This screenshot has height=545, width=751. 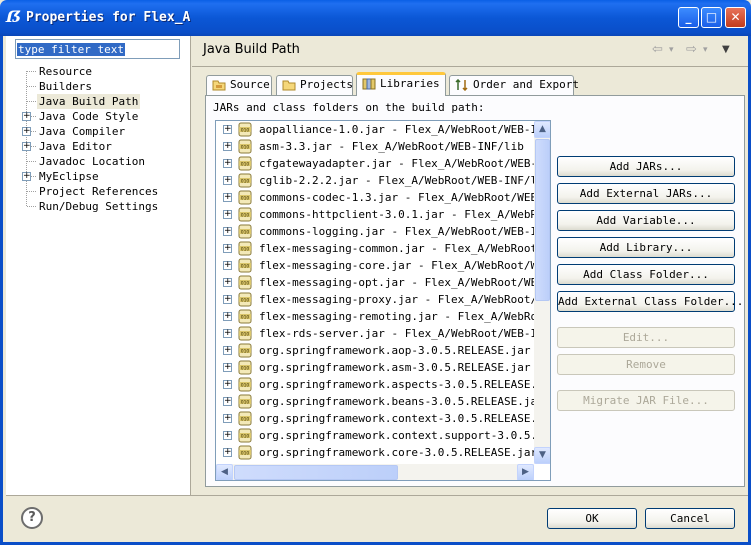 I want to click on back-icon: ⇦, so click(x=657, y=49).